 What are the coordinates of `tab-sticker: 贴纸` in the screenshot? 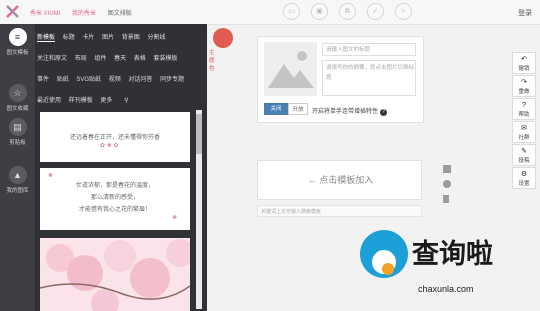 It's located at (63, 80).